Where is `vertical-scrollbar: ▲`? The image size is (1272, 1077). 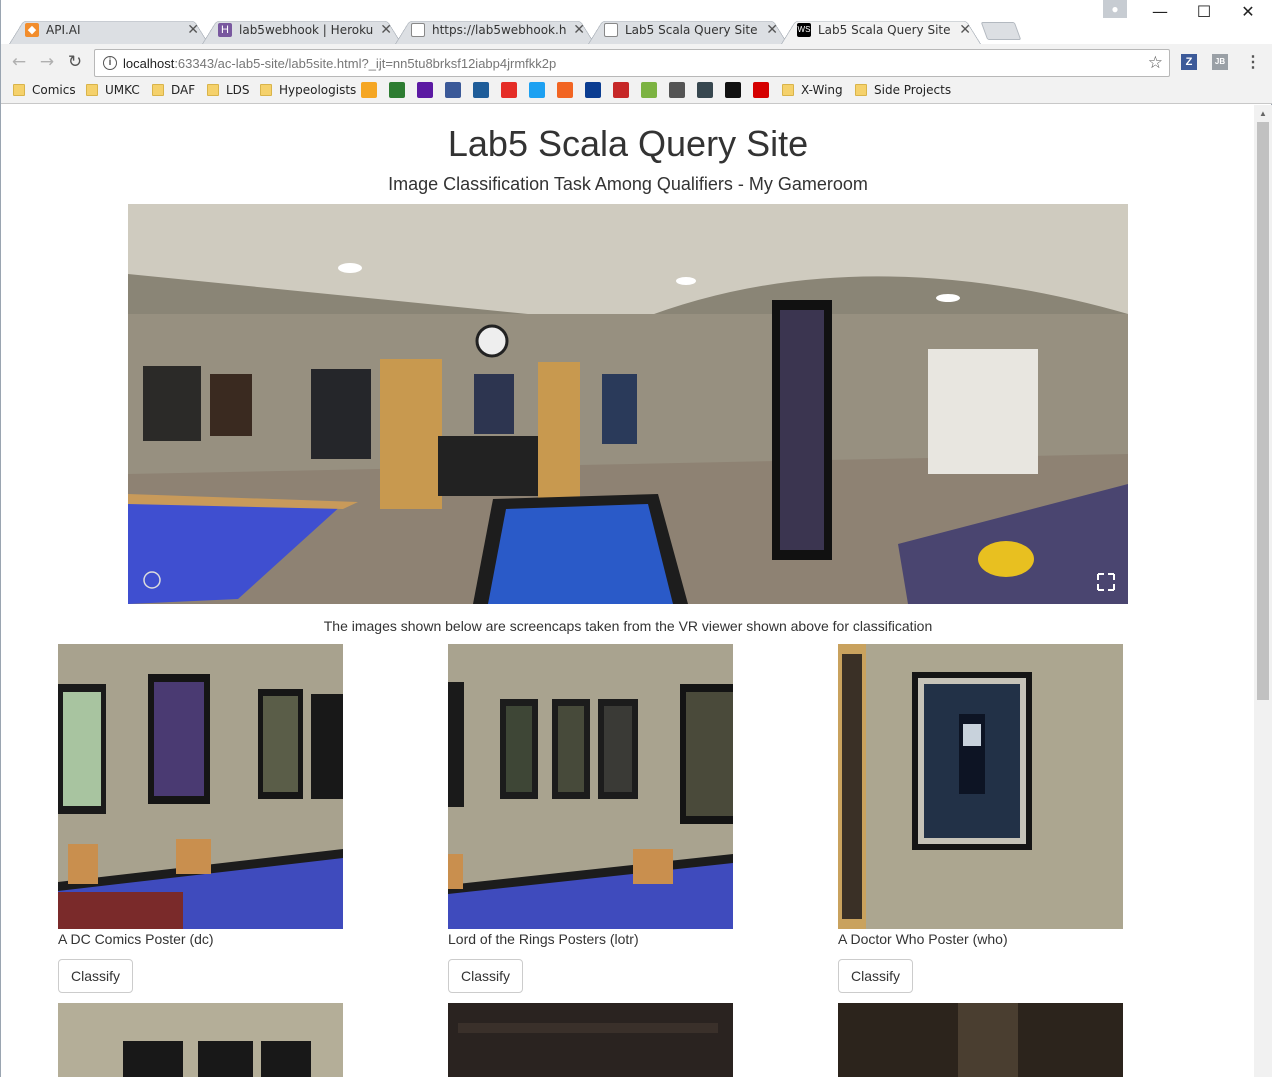 vertical-scrollbar: ▲ is located at coordinates (1263, 591).